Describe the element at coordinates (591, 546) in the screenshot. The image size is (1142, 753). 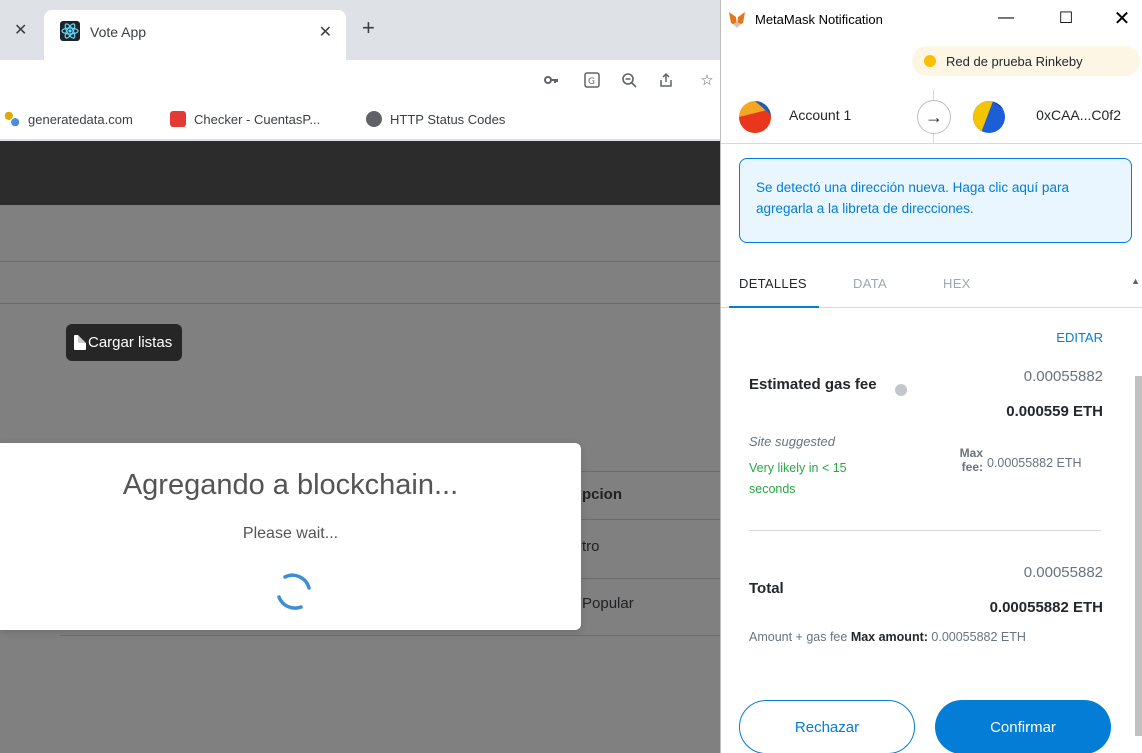
I see `table-cell: tro` at that location.